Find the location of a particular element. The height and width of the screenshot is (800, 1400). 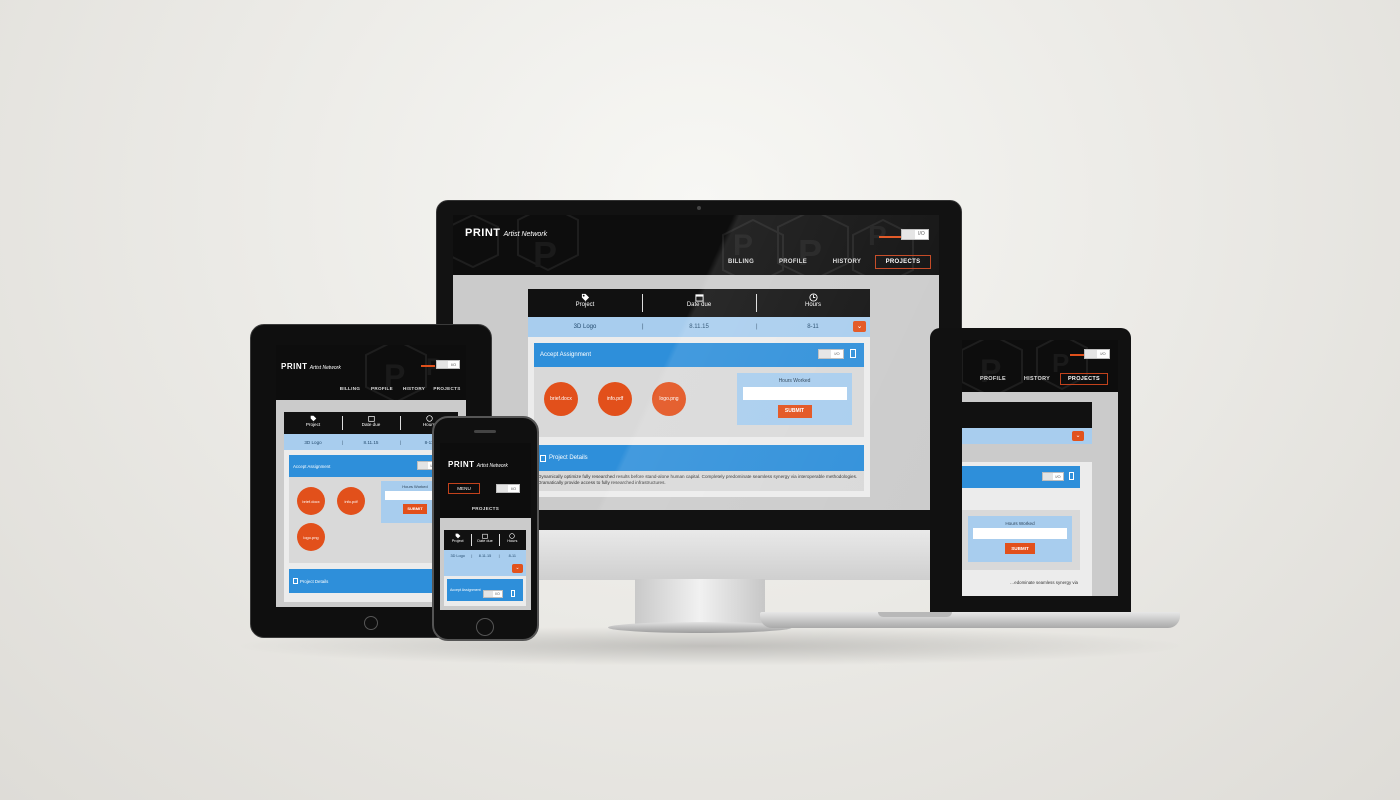

monitor-stand is located at coordinates (700, 602).